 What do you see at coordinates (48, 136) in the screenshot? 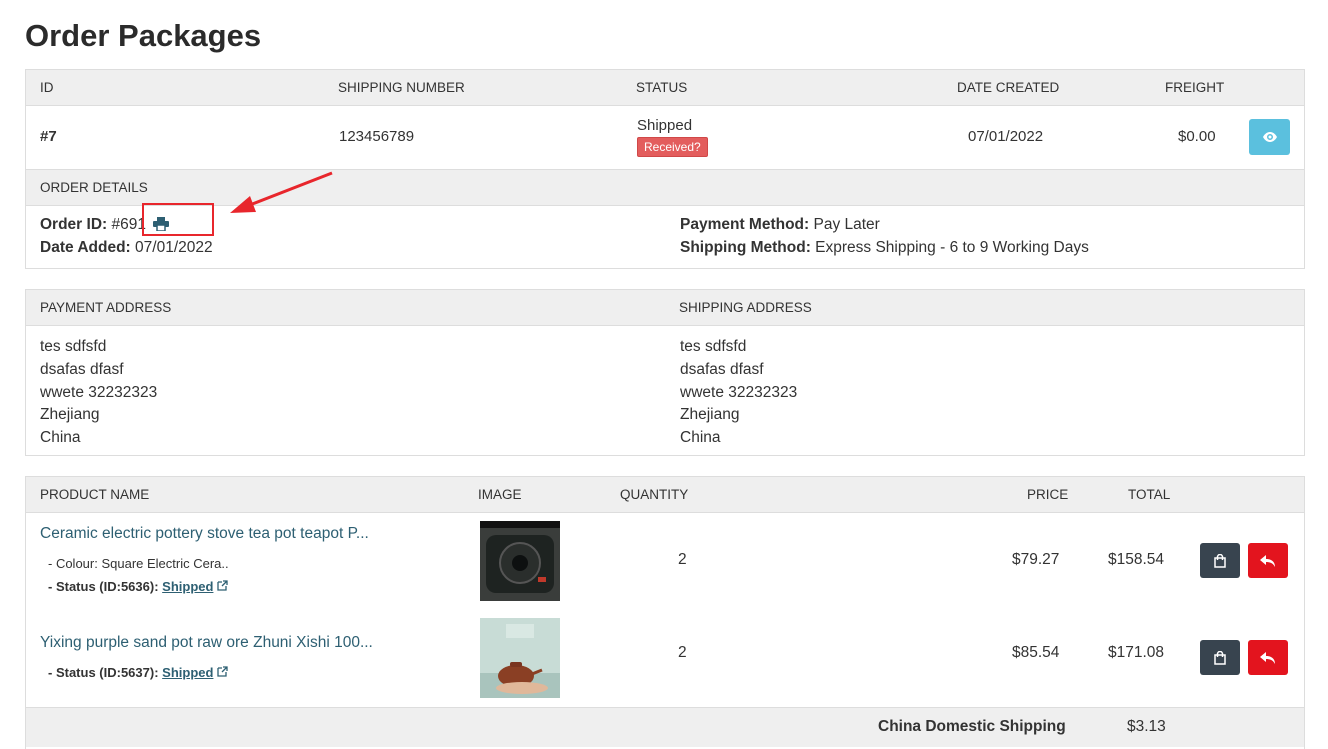
I see `package-id: #7` at bounding box center [48, 136].